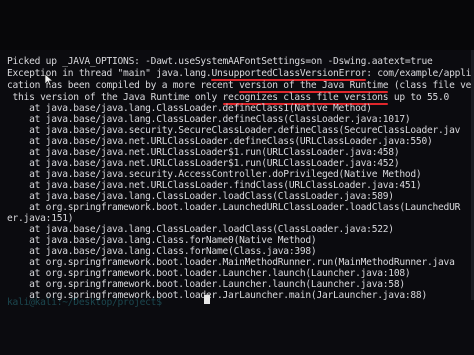 This screenshot has height=355, width=474. What do you see at coordinates (305, 97) in the screenshot?
I see `version-text-highlight: recognizes class file versions` at bounding box center [305, 97].